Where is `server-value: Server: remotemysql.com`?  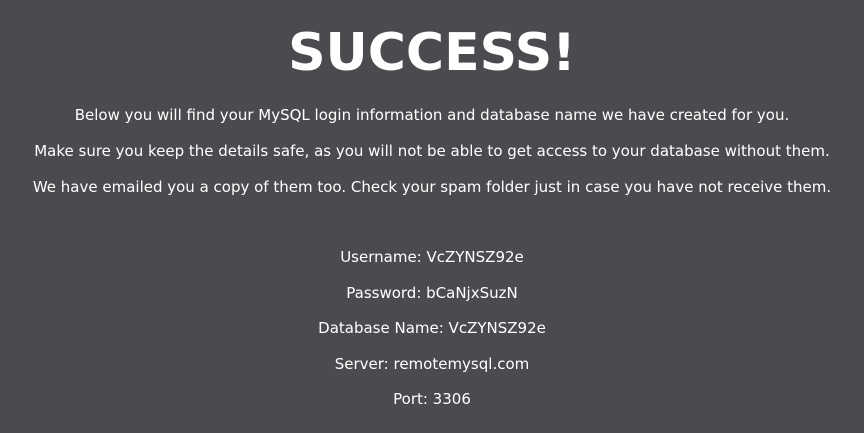 server-value: Server: remotemysql.com is located at coordinates (432, 363).